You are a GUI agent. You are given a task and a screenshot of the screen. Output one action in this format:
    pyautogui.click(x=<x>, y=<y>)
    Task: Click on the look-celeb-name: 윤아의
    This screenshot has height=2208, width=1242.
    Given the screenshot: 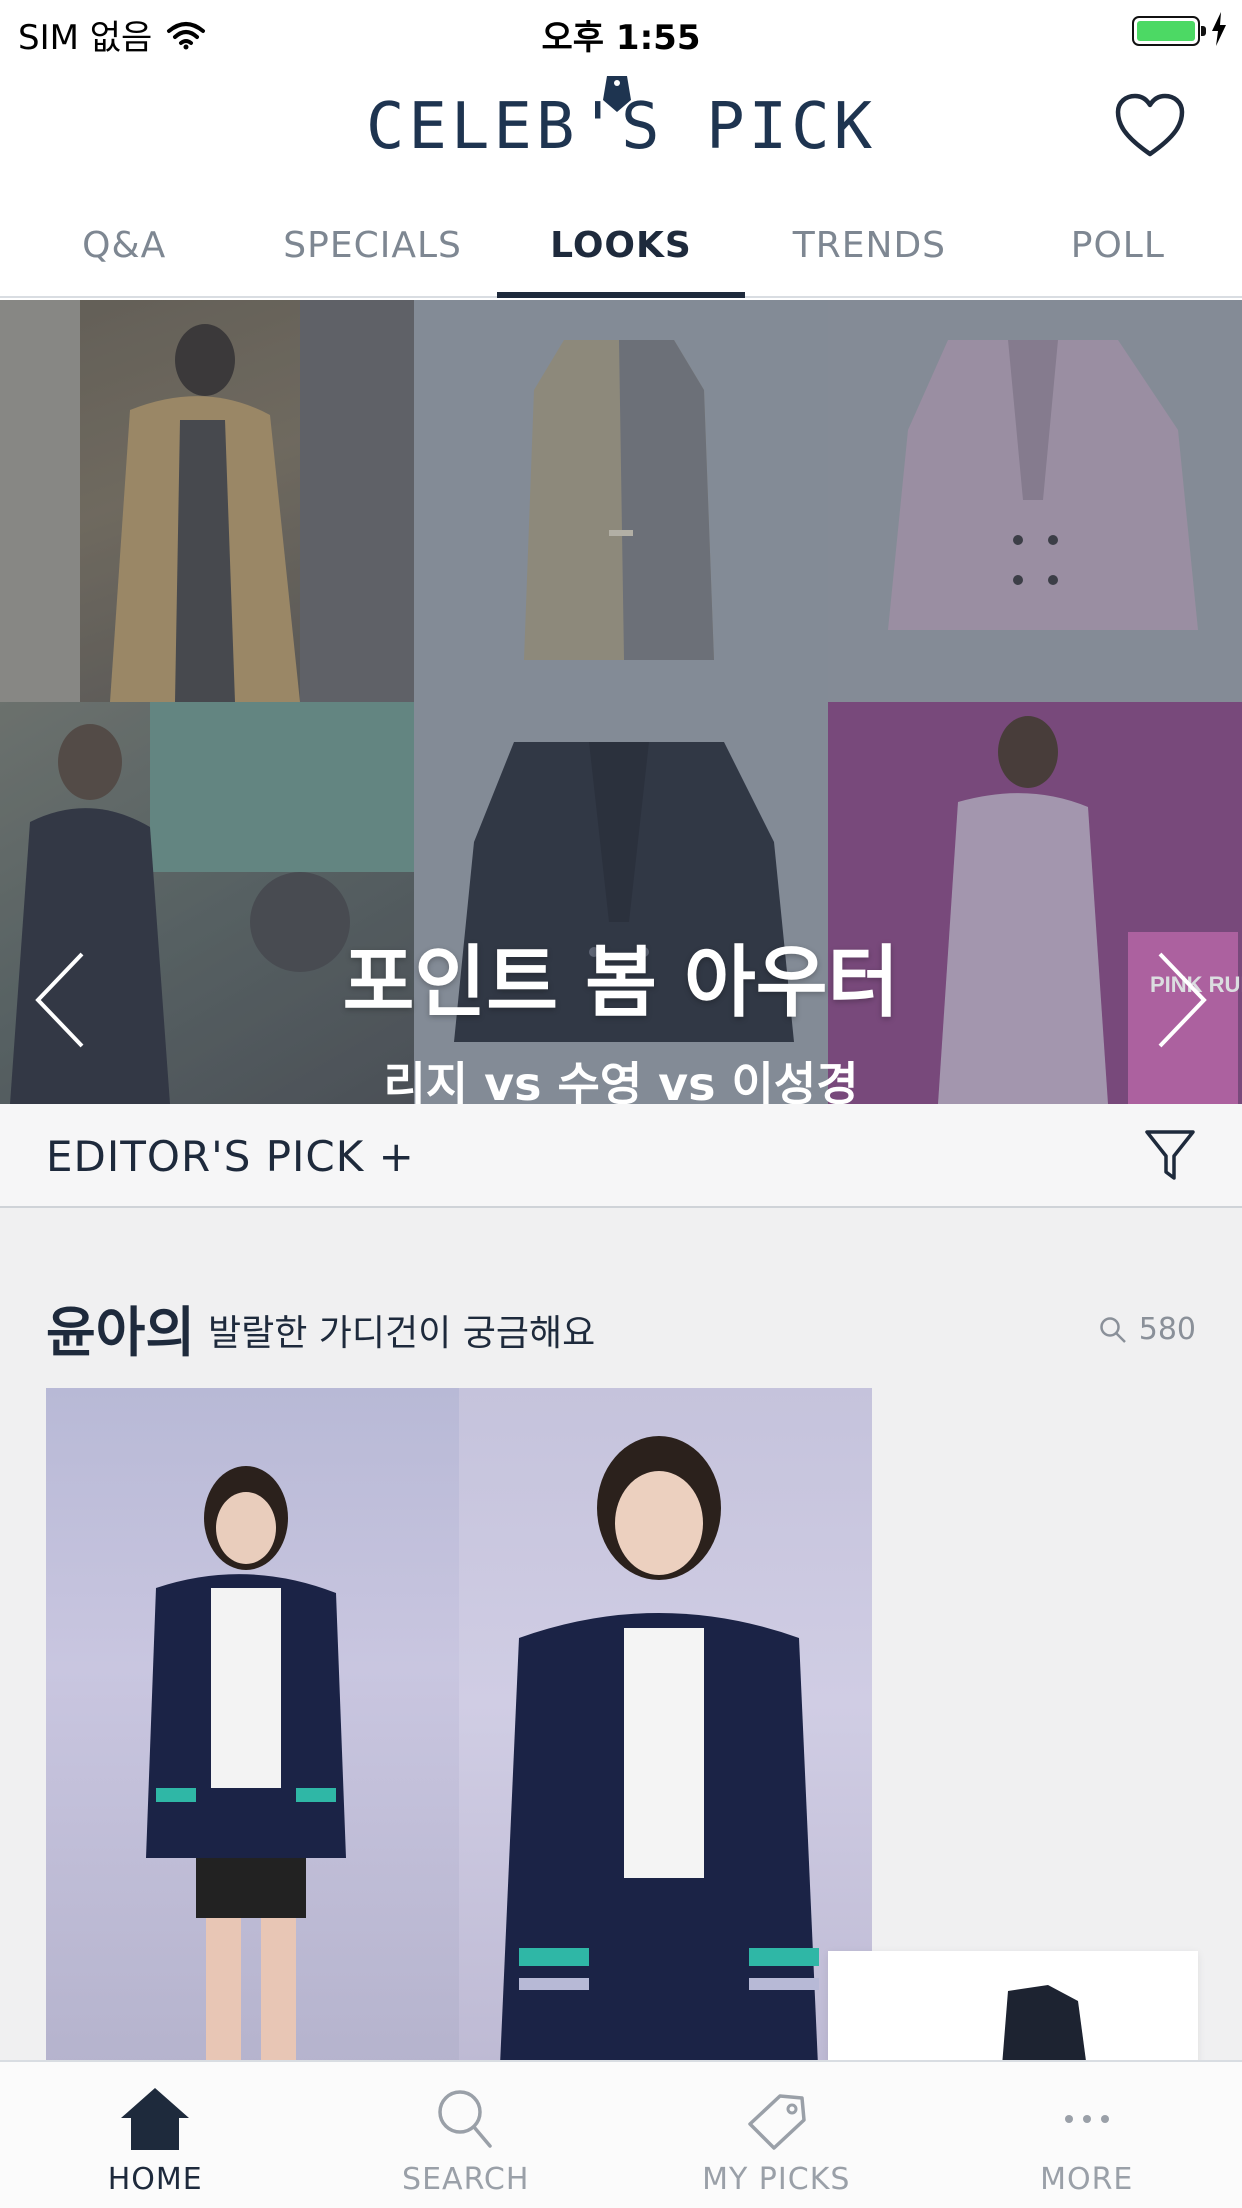 What is the action you would take?
    pyautogui.click(x=120, y=1327)
    